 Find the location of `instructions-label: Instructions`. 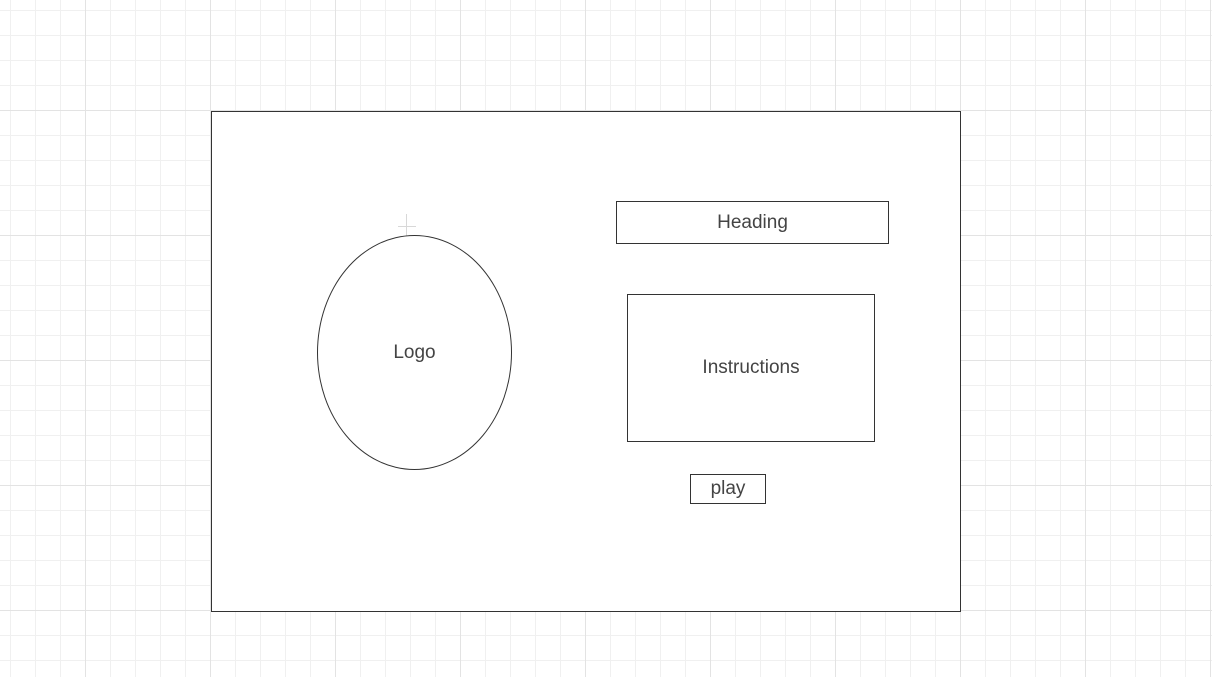

instructions-label: Instructions is located at coordinates (751, 367).